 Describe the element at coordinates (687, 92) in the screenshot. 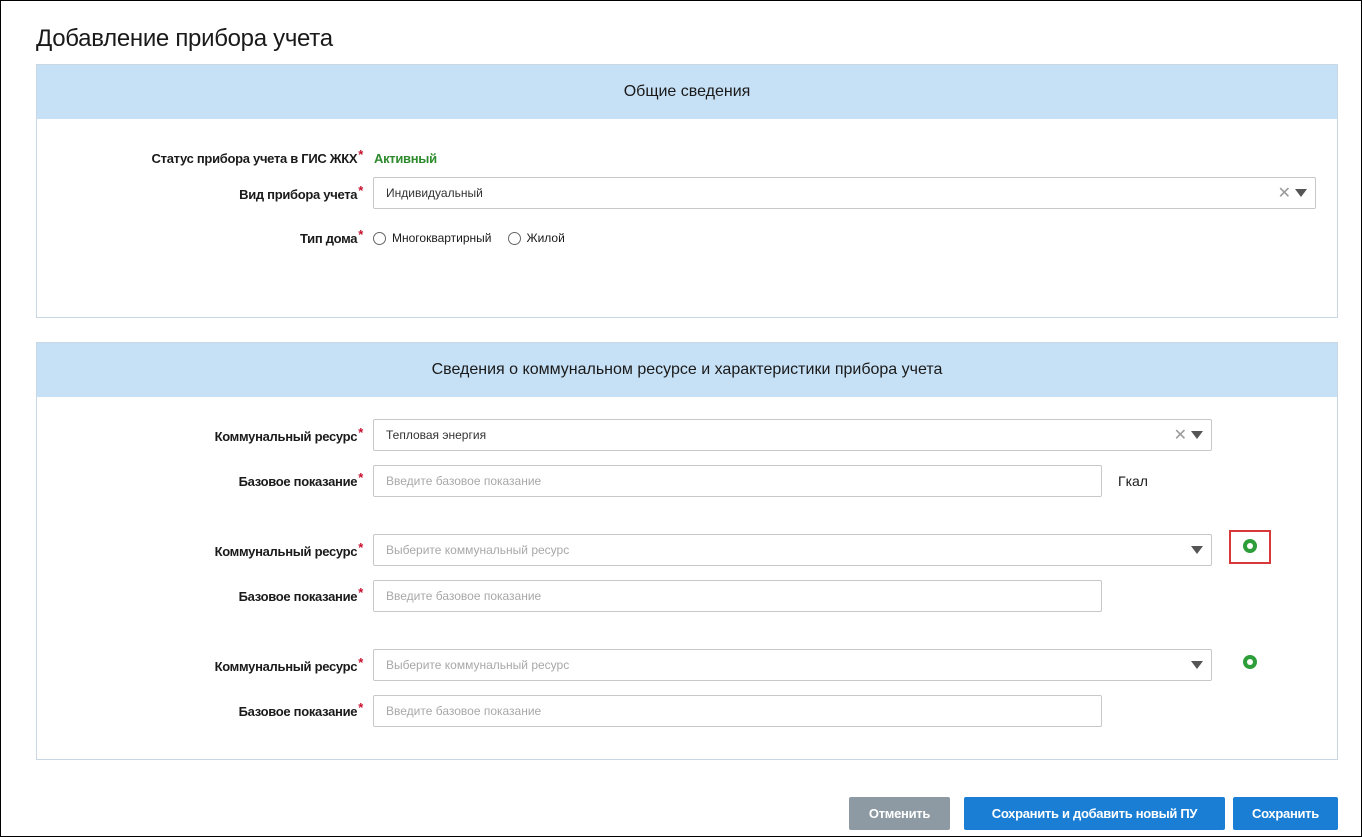

I see `general-info-header: Общие сведения` at that location.